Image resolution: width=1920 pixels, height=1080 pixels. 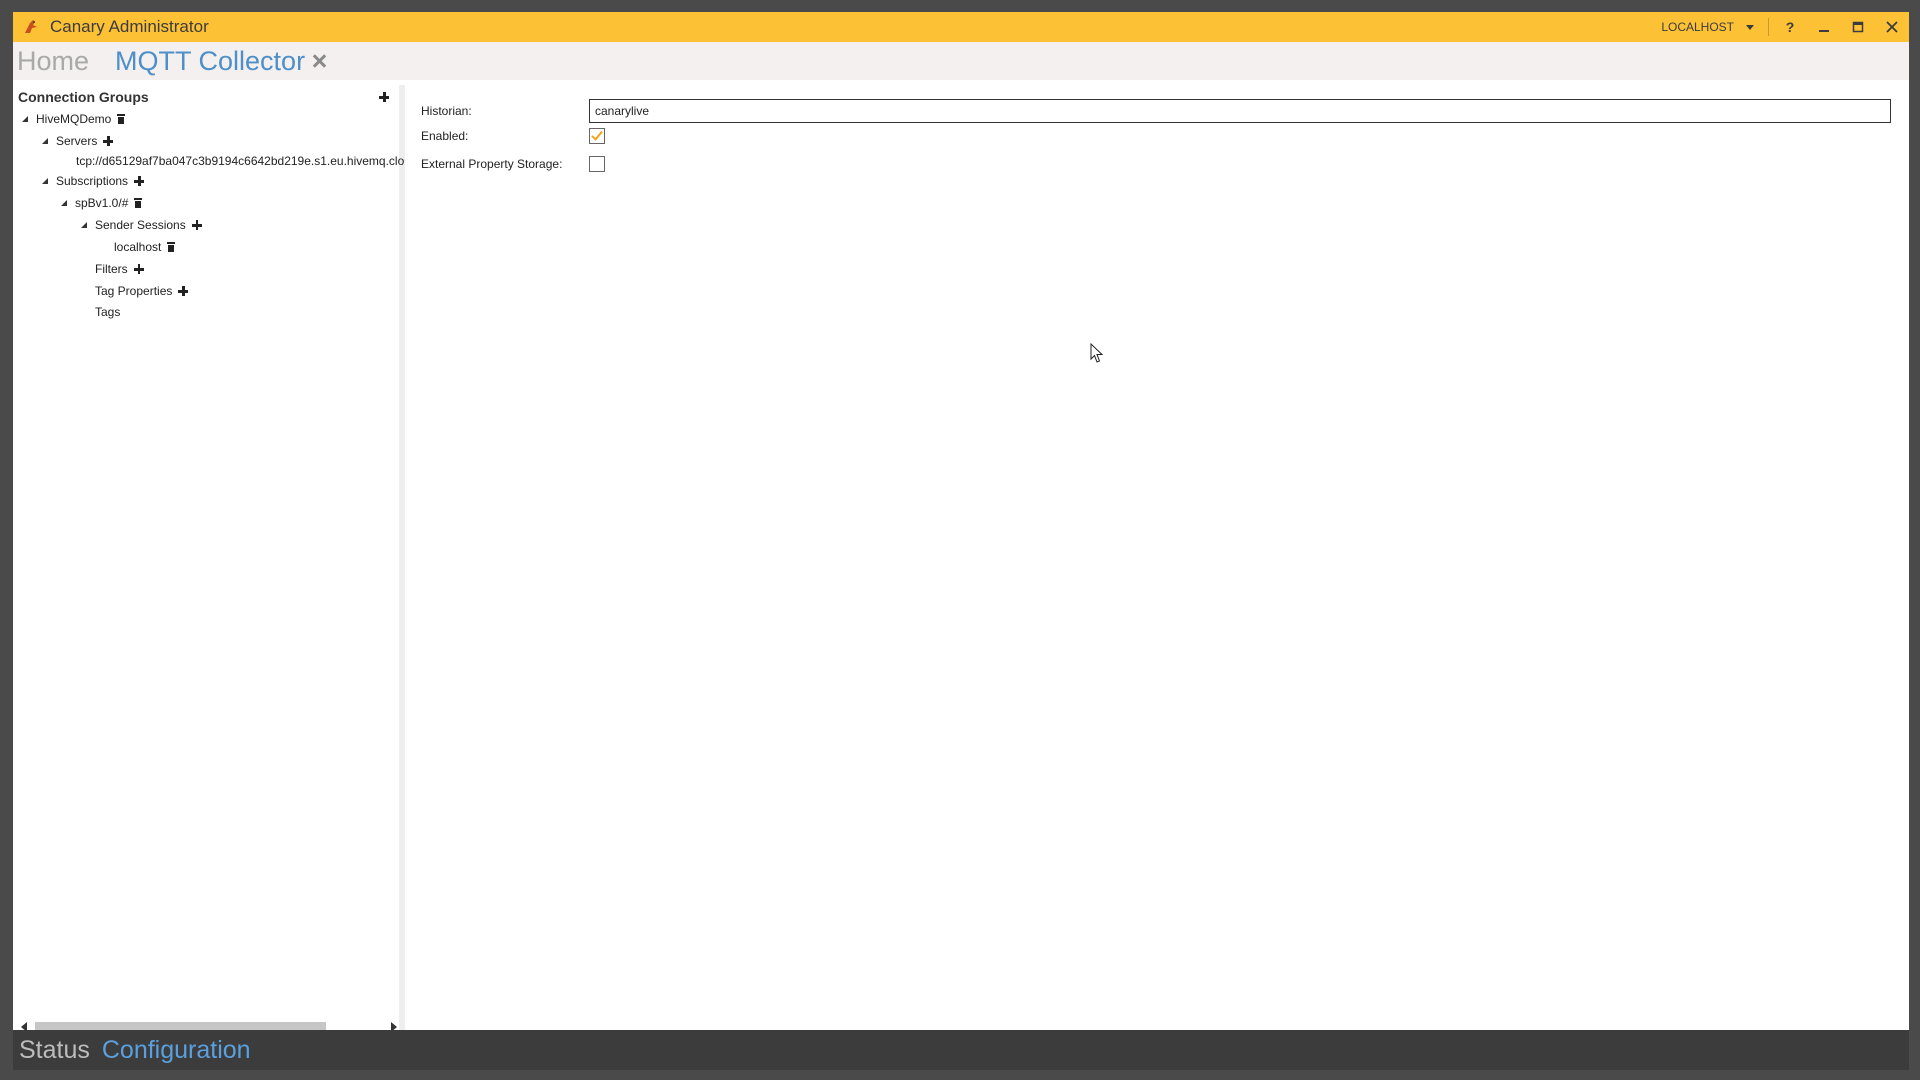 What do you see at coordinates (1697, 27) in the screenshot?
I see `server-name: LOCALHOST` at bounding box center [1697, 27].